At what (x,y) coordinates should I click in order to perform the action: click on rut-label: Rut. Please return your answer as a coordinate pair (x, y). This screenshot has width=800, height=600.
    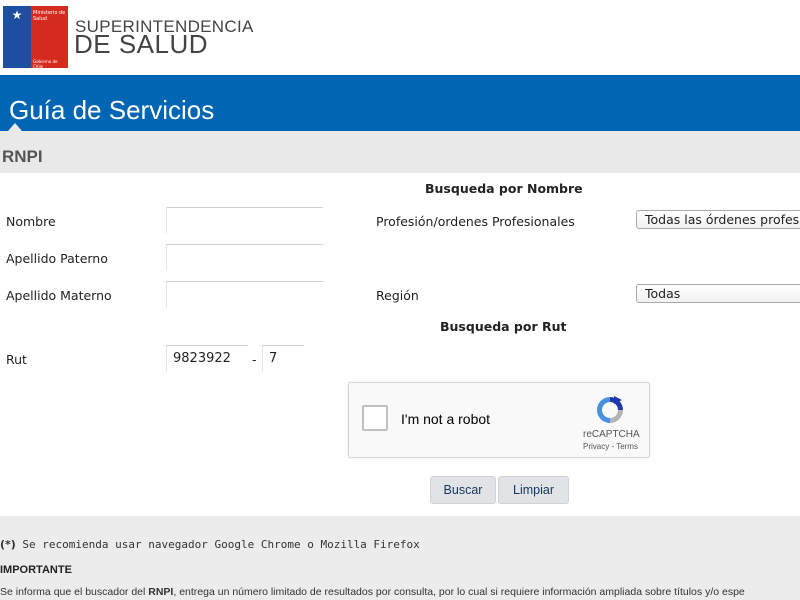
    Looking at the image, I should click on (16, 359).